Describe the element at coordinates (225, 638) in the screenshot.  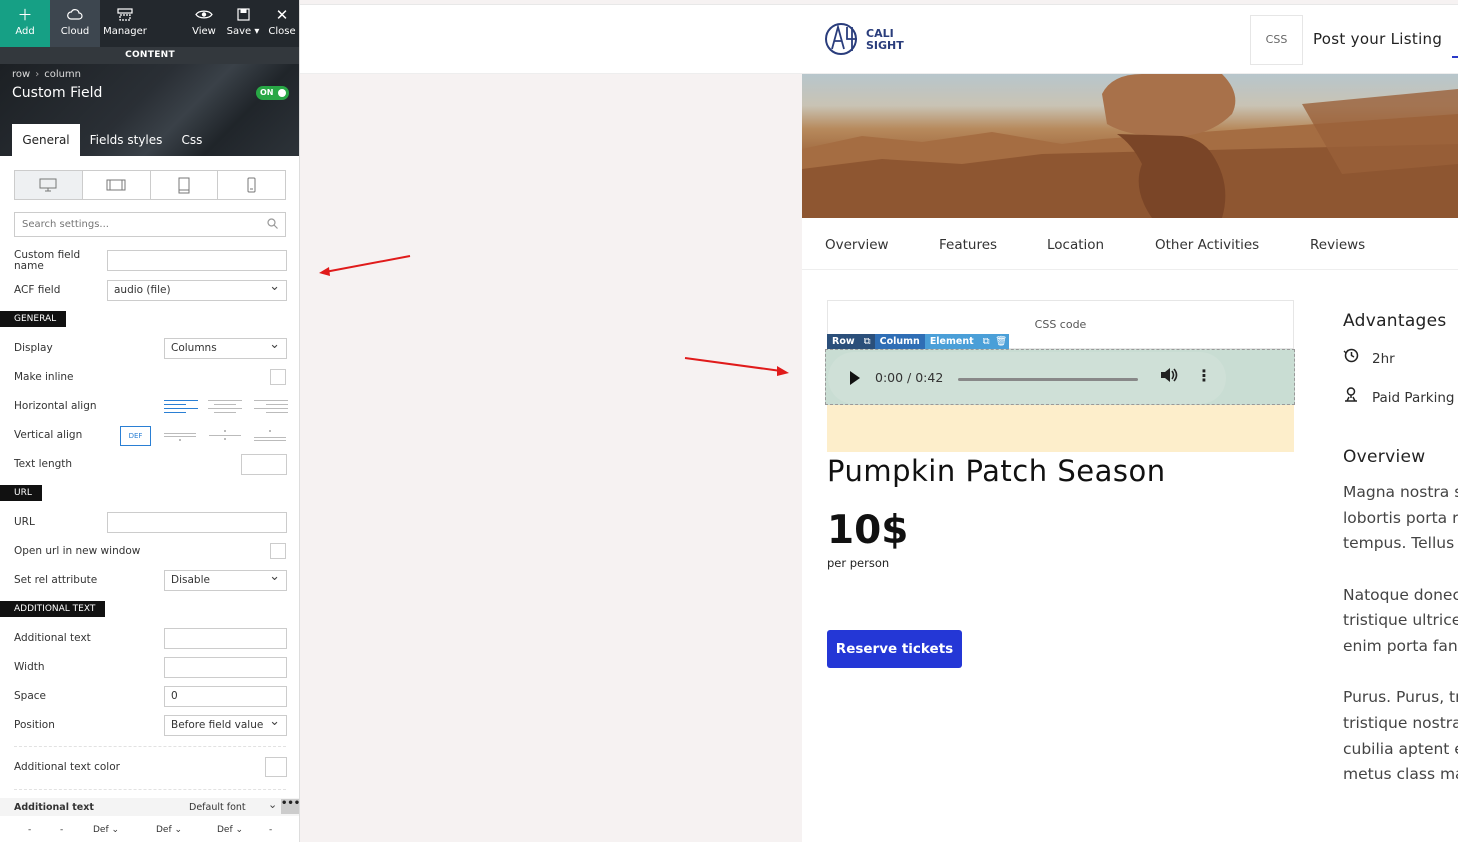
I see `additional-text-input` at that location.